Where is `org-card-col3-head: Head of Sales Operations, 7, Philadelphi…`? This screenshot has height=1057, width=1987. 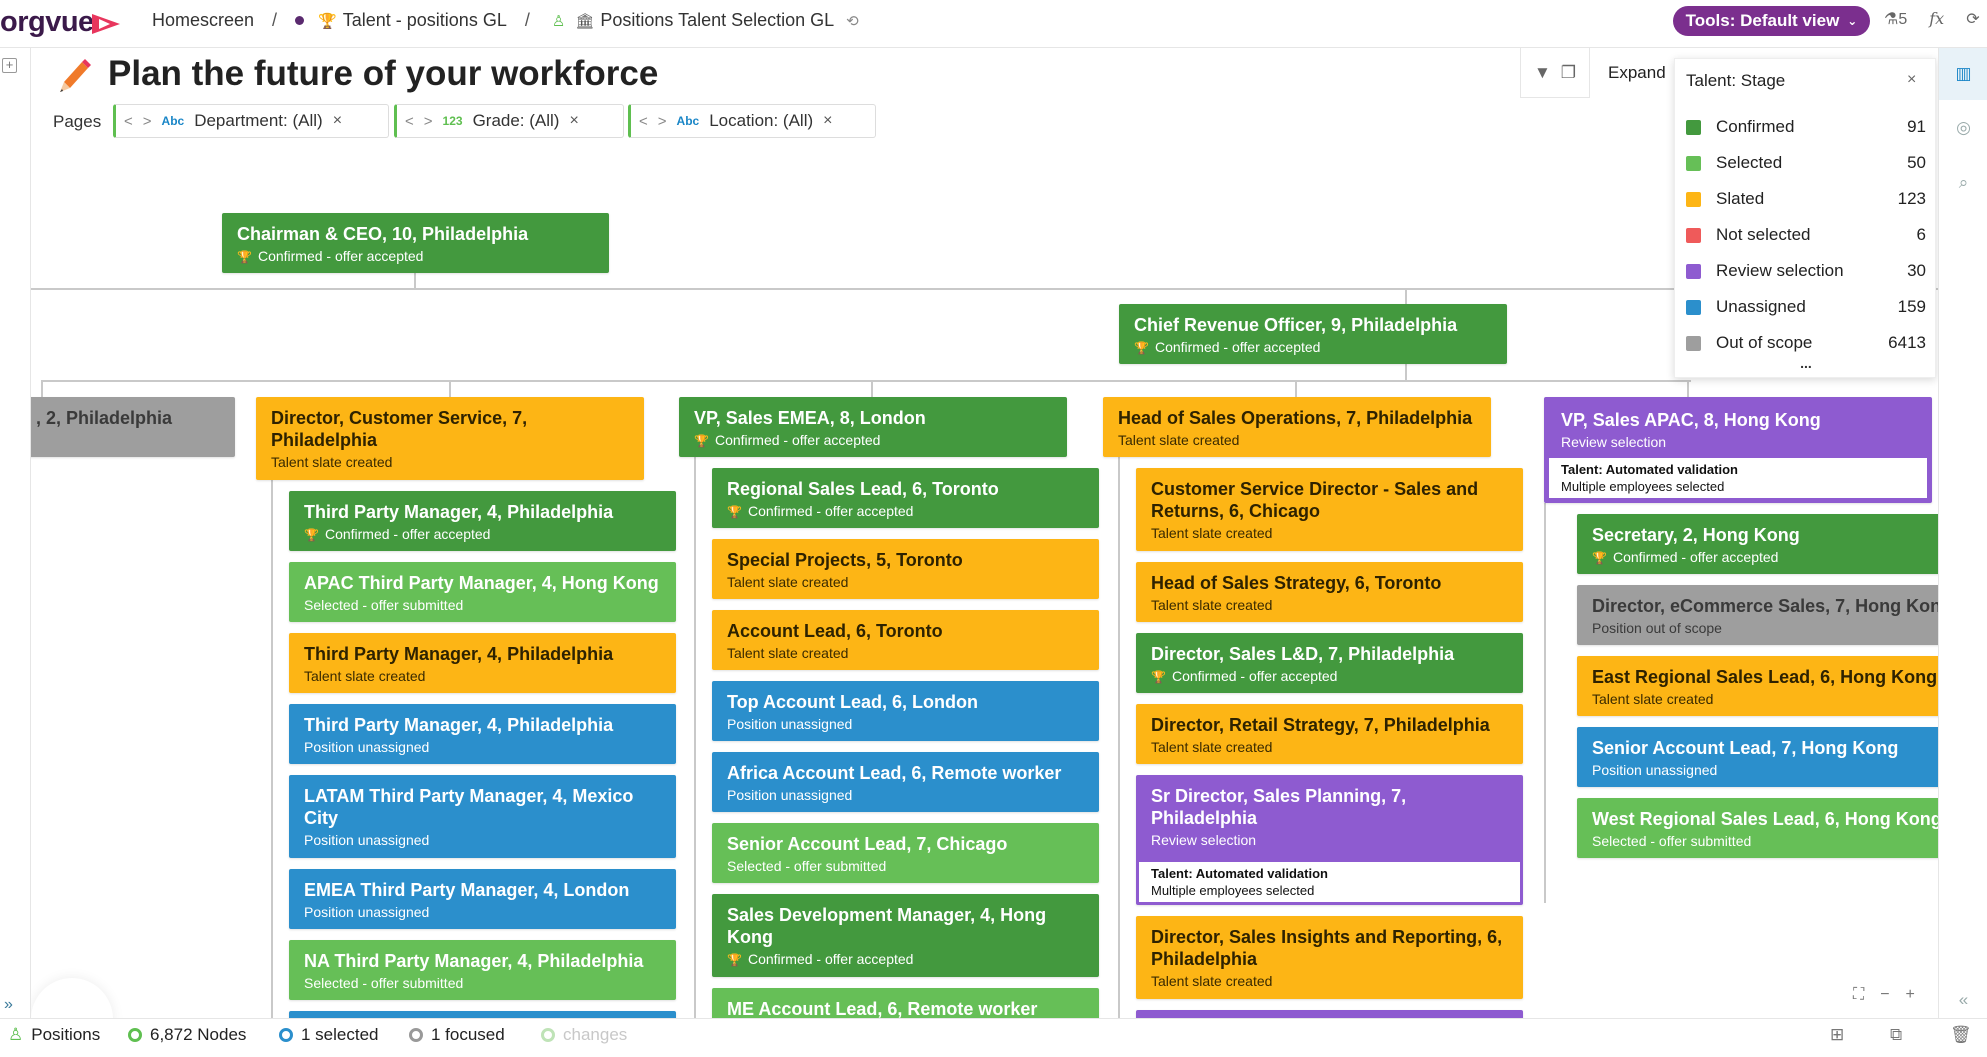 org-card-col3-head: Head of Sales Operations, 7, Philadelphi… is located at coordinates (1297, 427).